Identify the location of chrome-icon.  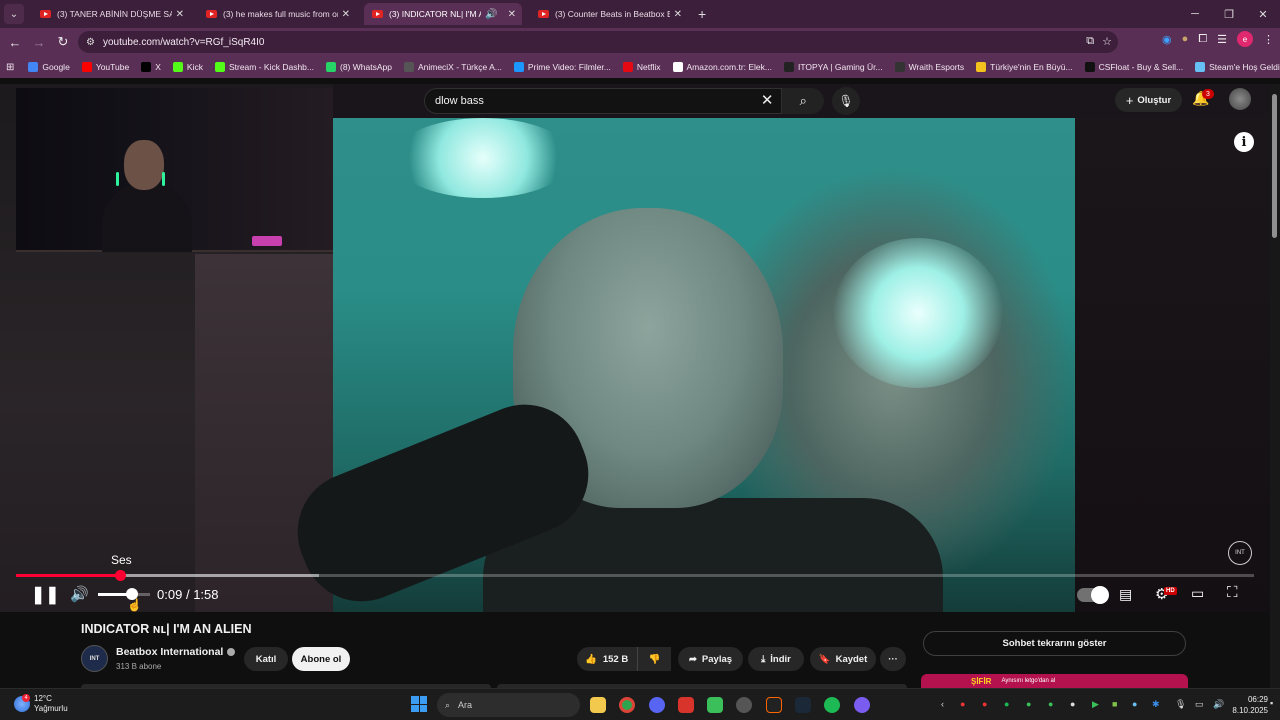
(627, 705).